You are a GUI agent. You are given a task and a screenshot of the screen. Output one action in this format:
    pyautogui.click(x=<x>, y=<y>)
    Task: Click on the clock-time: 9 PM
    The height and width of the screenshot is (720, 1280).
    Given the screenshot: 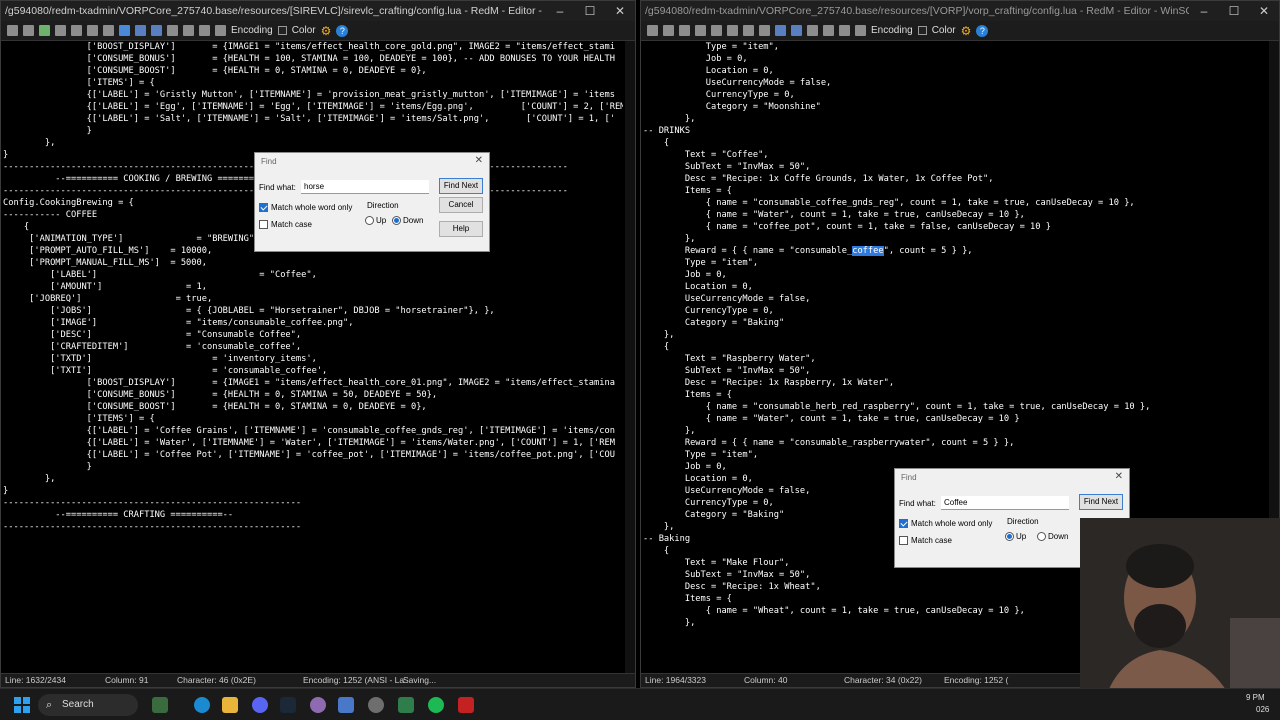 What is the action you would take?
    pyautogui.click(x=1255, y=697)
    